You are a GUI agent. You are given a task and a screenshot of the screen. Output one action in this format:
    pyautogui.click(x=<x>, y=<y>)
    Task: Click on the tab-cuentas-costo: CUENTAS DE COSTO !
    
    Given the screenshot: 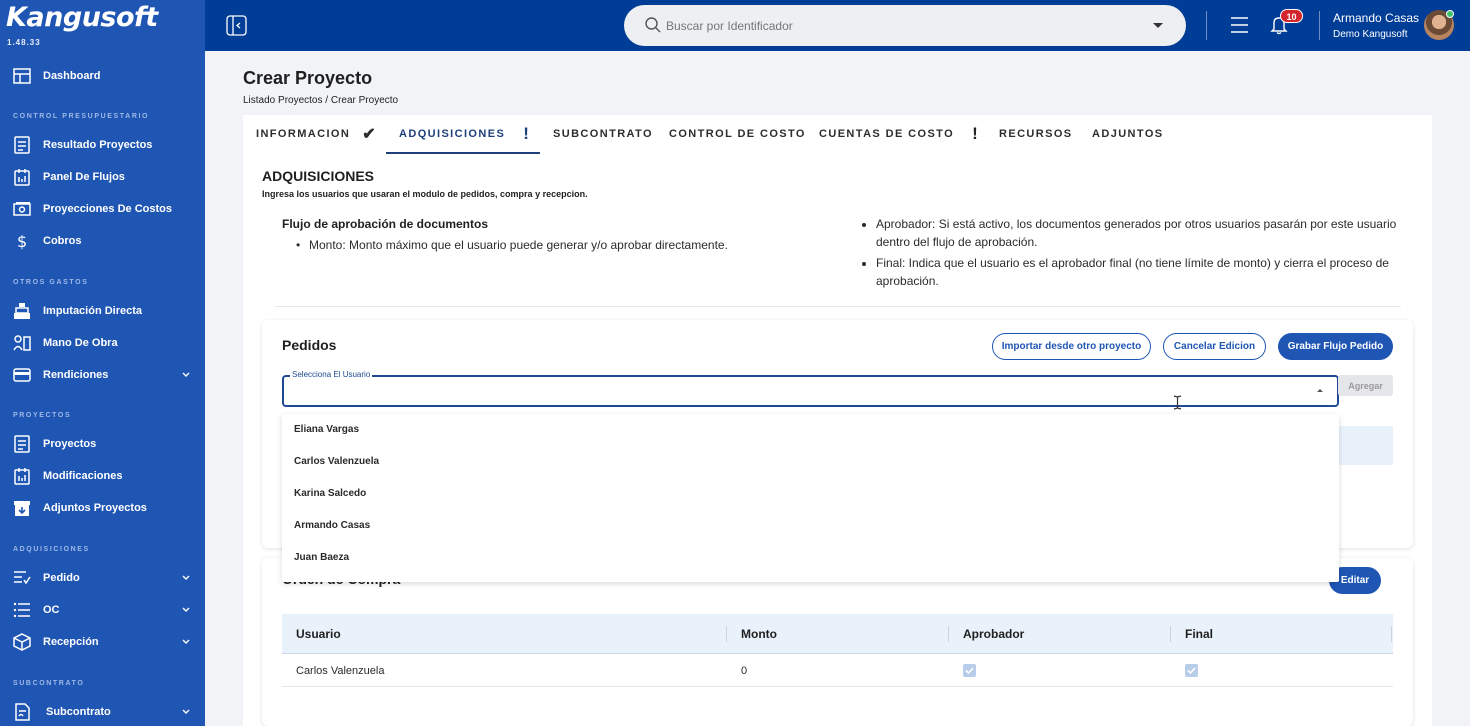 What is the action you would take?
    pyautogui.click(x=898, y=134)
    